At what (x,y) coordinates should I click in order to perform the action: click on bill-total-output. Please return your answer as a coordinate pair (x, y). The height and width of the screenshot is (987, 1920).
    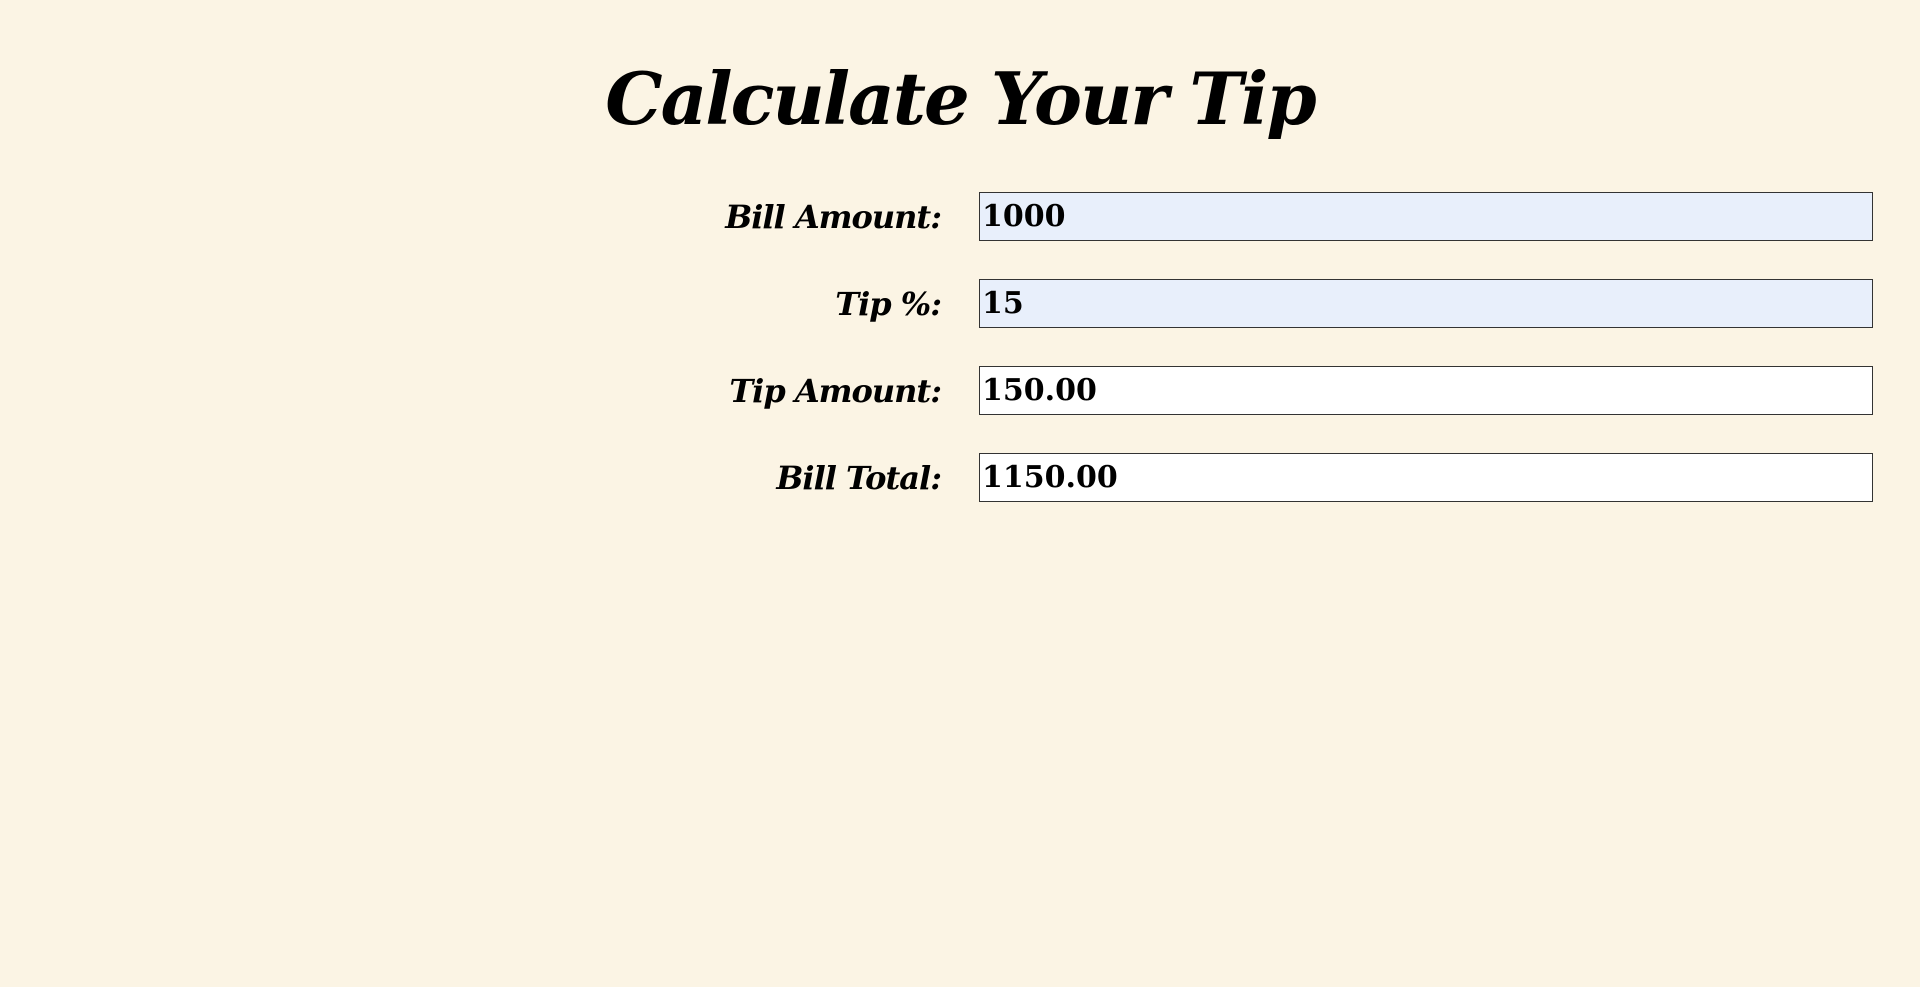
    Looking at the image, I should click on (1426, 477).